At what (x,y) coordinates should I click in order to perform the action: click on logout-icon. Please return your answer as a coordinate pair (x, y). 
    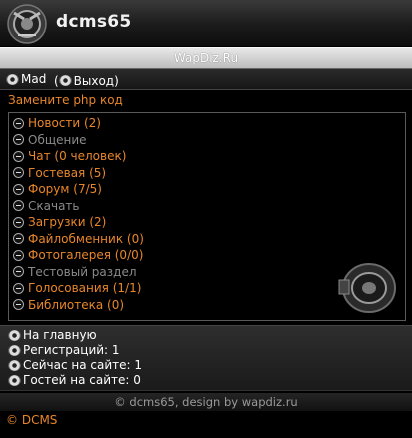
    Looking at the image, I should click on (65, 80).